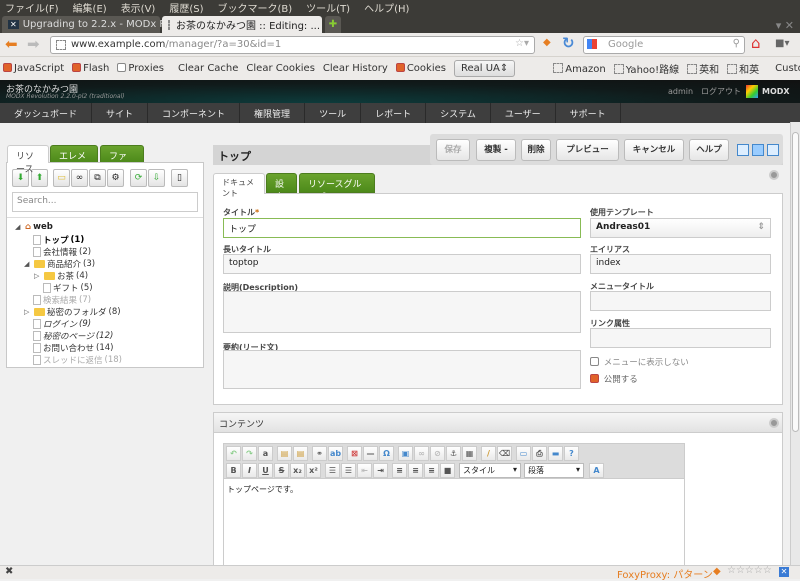  Describe the element at coordinates (785, 25) in the screenshot. I see `window-close-icon: ▾ ✕` at that location.